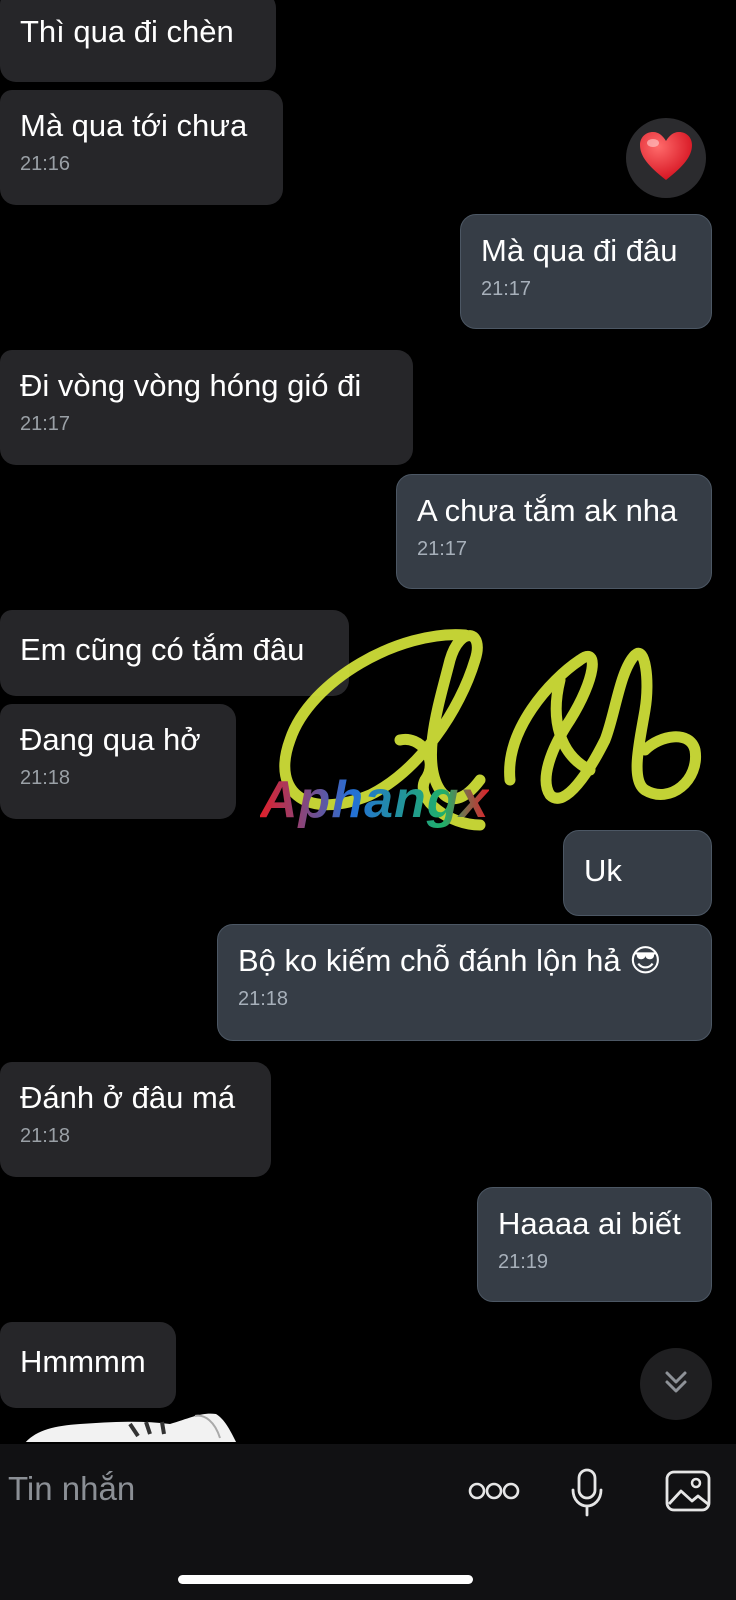 The height and width of the screenshot is (1600, 736). What do you see at coordinates (547, 510) in the screenshot?
I see `message-text: A chưa tắm ak nha` at bounding box center [547, 510].